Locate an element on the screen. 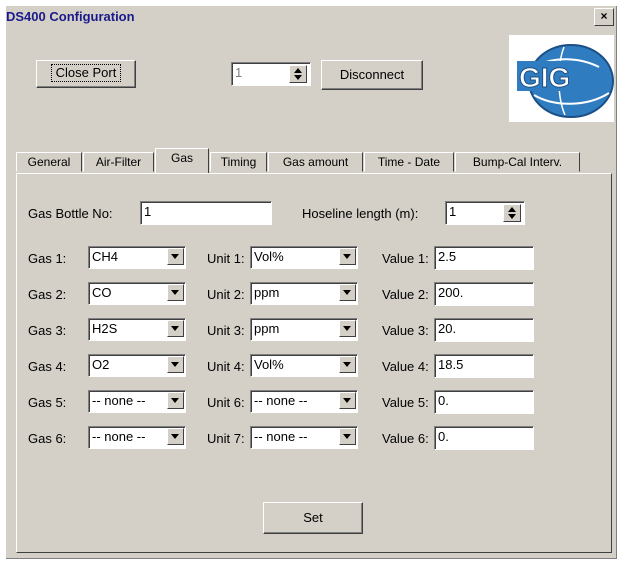 This screenshot has height=562, width=618. tab-time-date: Time - Date is located at coordinates (409, 162).